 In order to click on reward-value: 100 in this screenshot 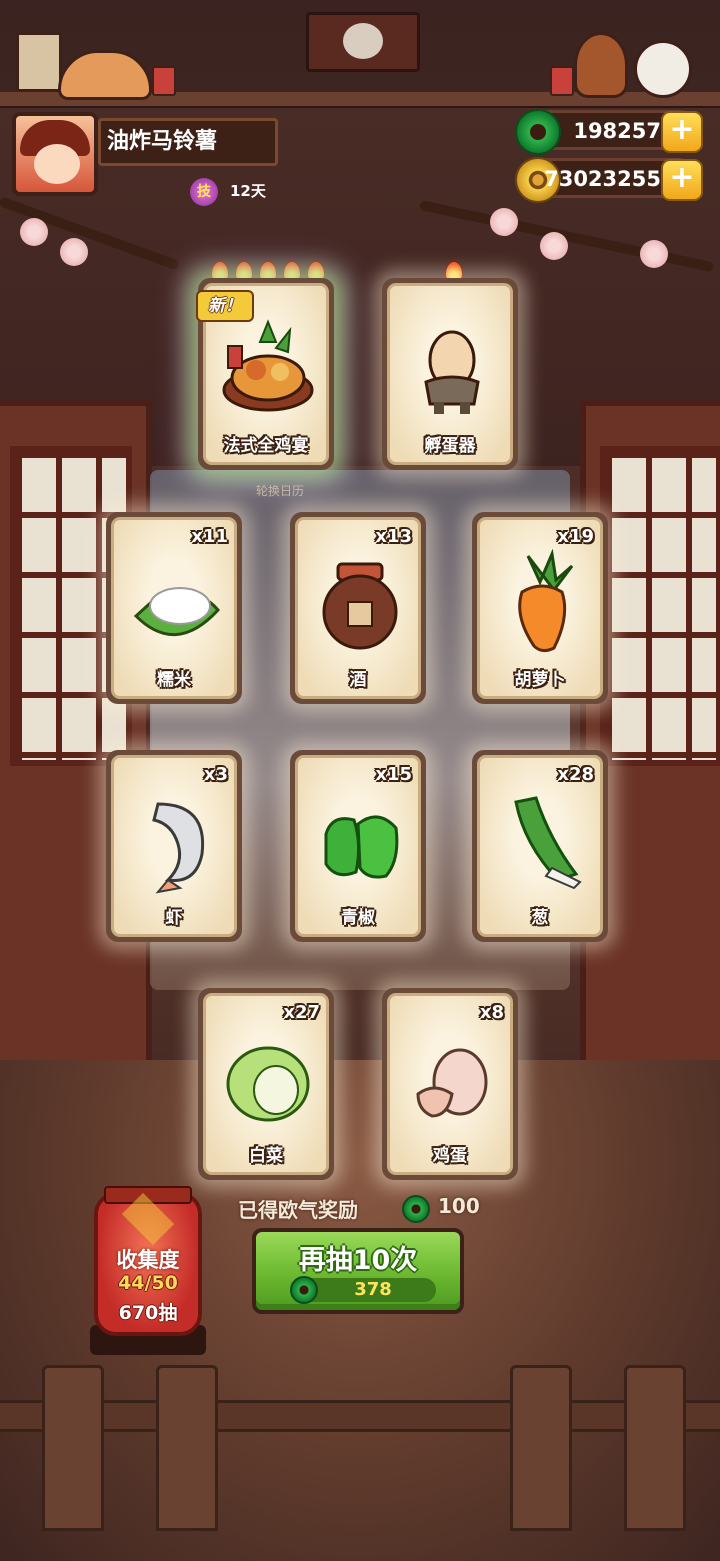, I will do `click(459, 1206)`.